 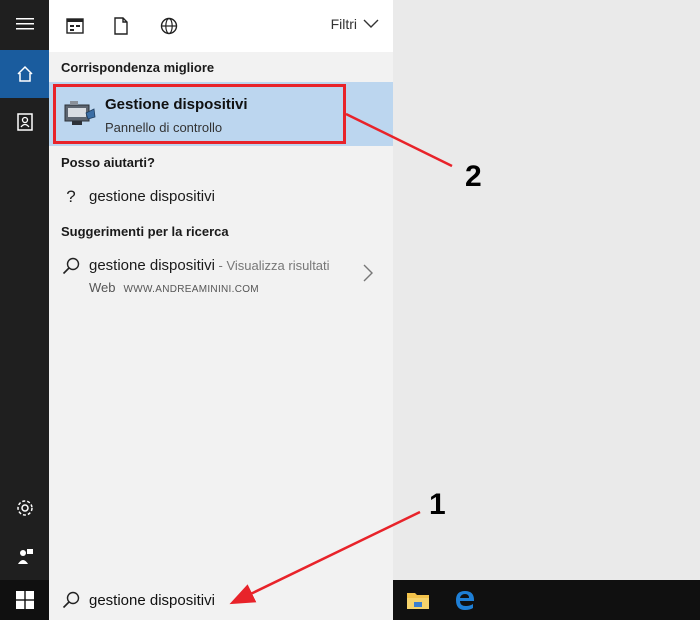 I want to click on help-heading: Posso aiutarti?, so click(x=108, y=162).